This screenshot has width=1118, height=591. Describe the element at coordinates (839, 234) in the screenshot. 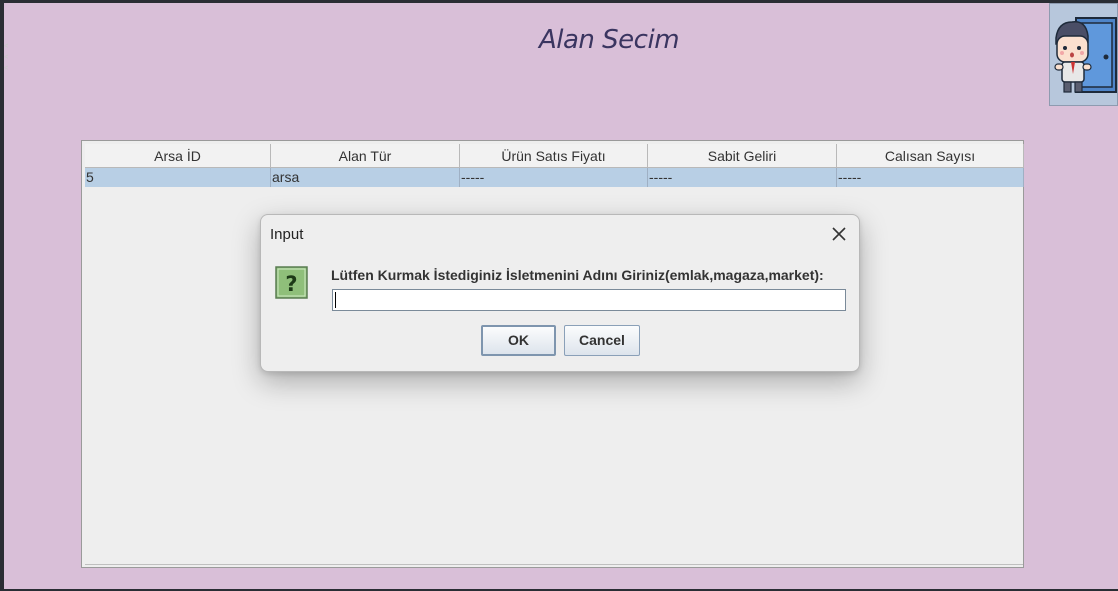

I see `close-icon` at that location.